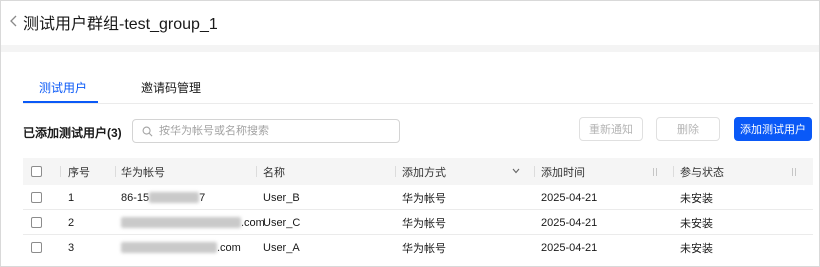  I want to click on row-name: User_A, so click(281, 247).